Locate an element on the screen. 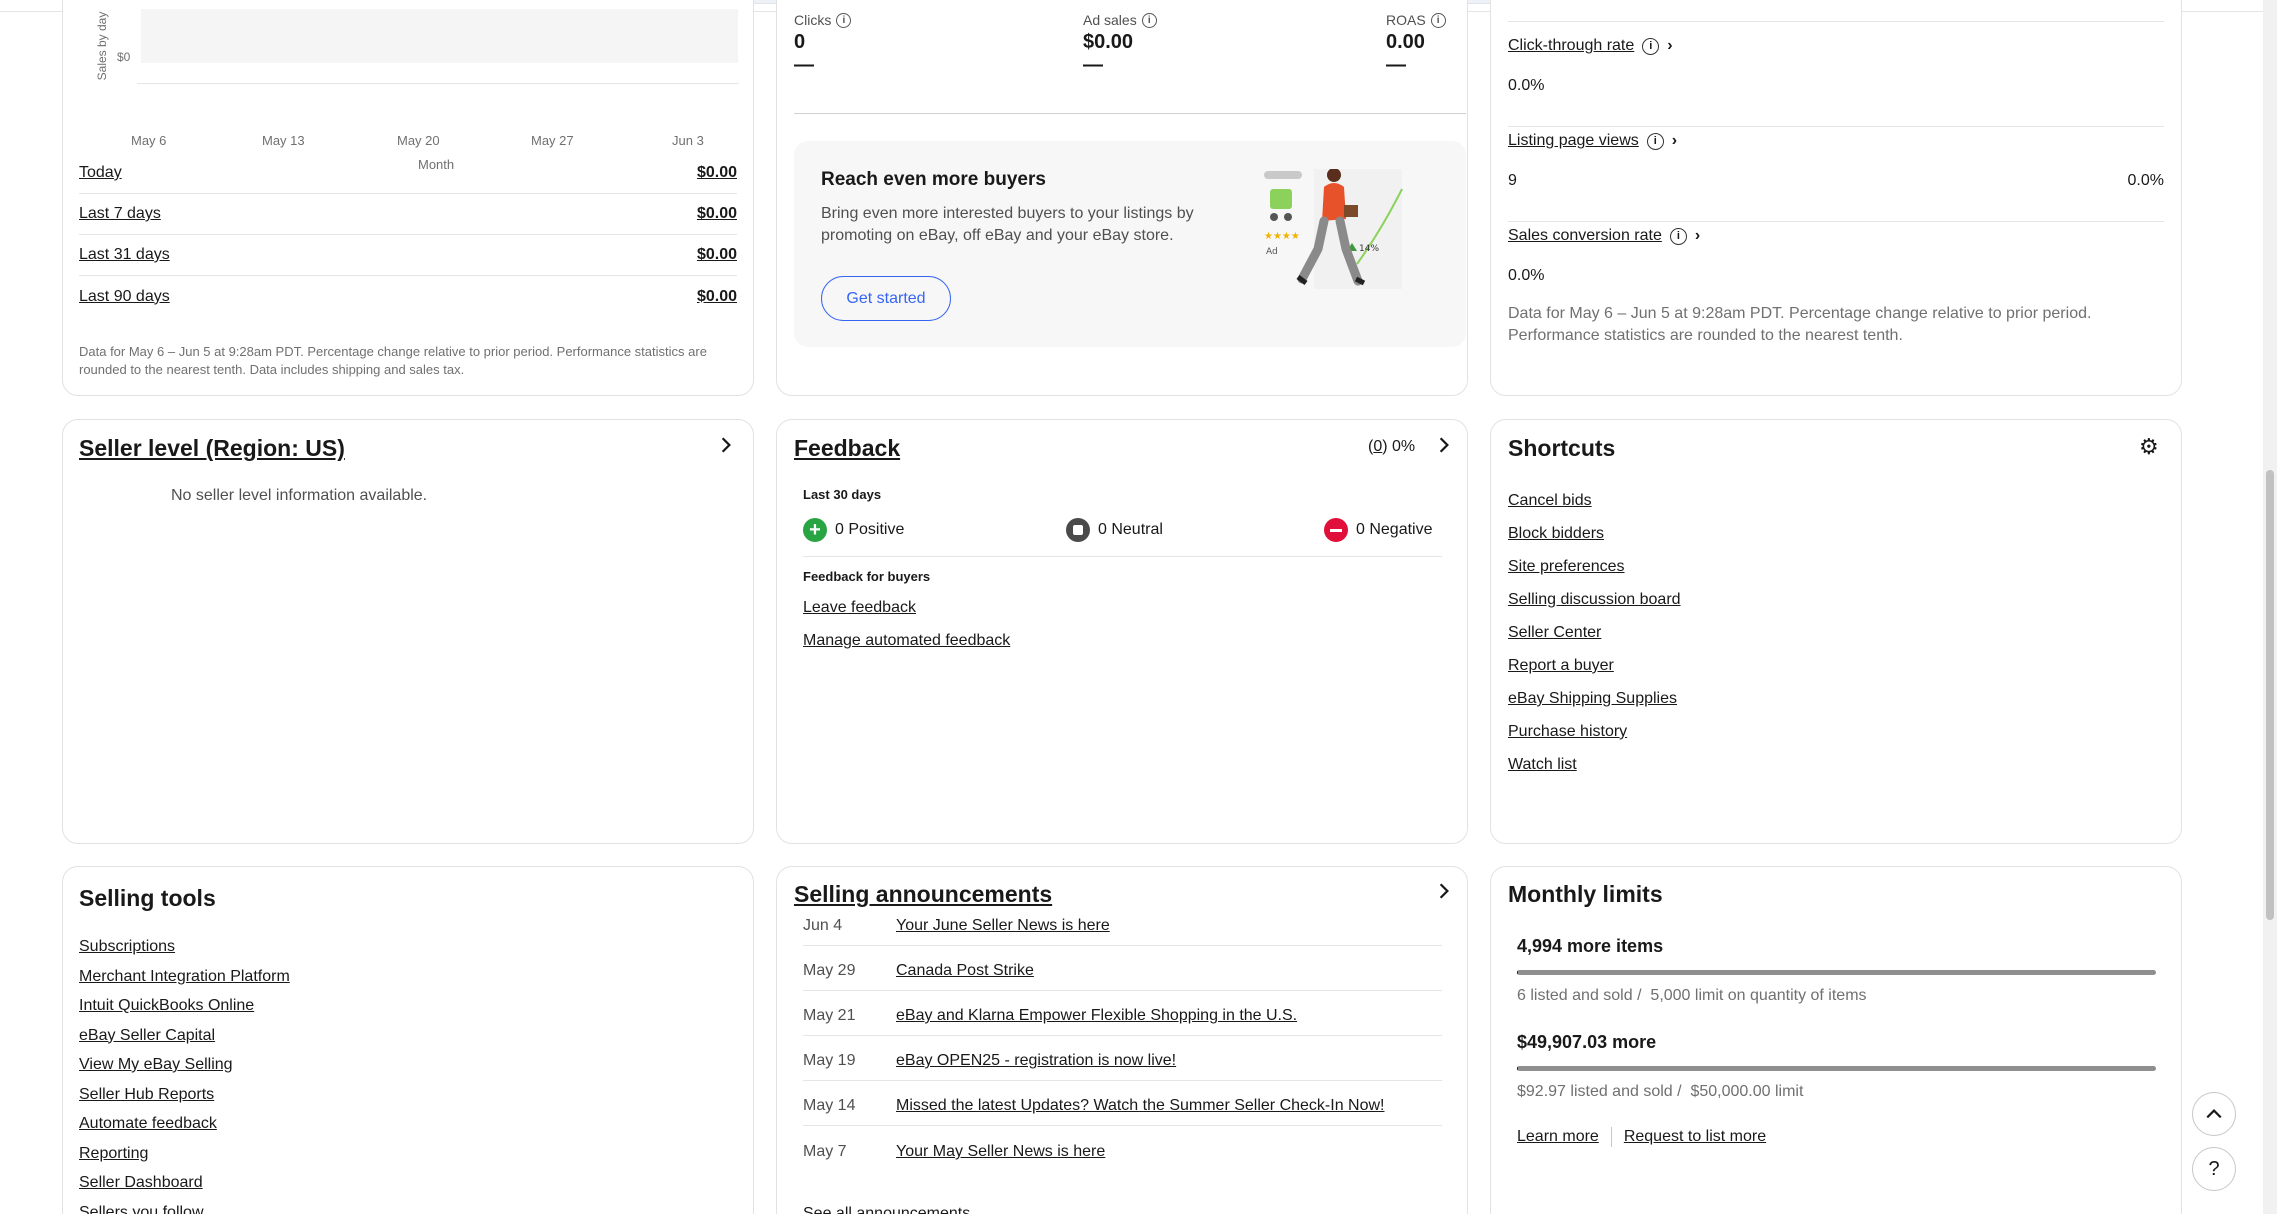 The width and height of the screenshot is (2277, 1214). link-separator is located at coordinates (1611, 1137).